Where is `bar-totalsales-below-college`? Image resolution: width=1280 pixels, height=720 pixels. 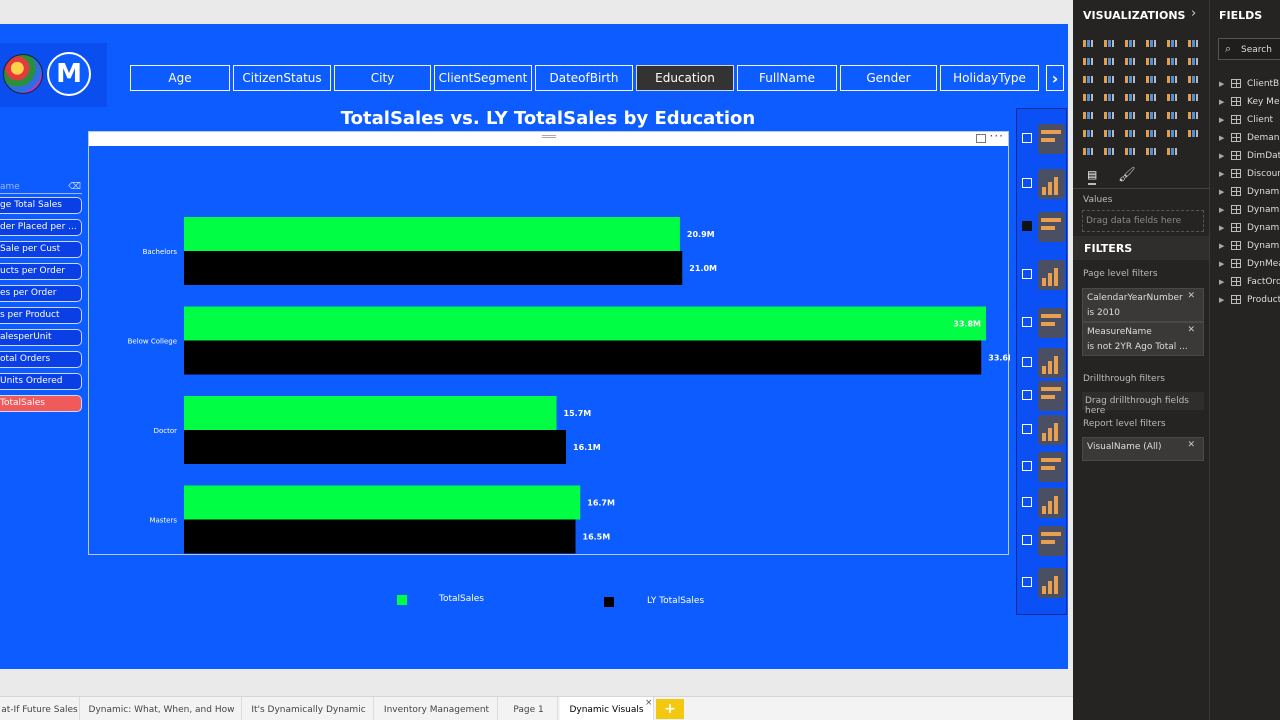
bar-totalsales-below-college is located at coordinates (585, 323).